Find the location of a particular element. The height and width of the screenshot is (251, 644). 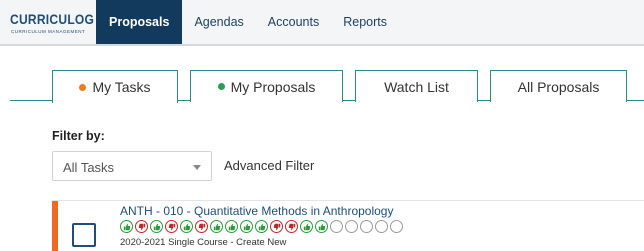

approval-steps is located at coordinates (261, 226).